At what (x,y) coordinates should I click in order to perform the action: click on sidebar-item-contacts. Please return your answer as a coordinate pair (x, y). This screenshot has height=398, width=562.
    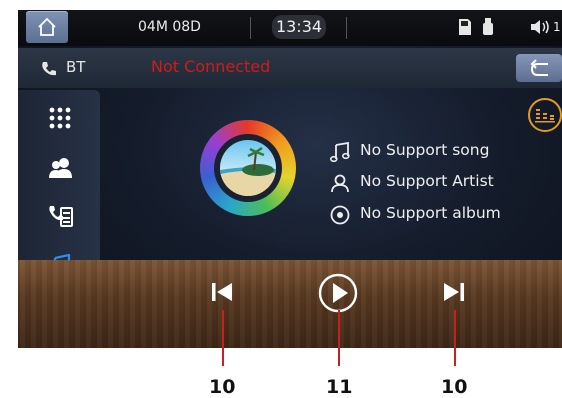
    Looking at the image, I should click on (60, 168).